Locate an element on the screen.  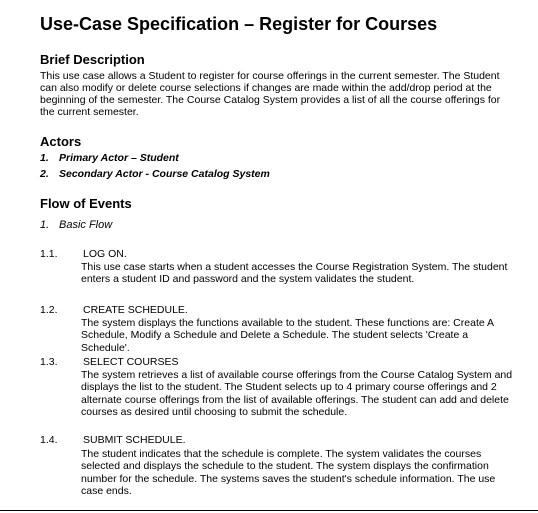
step-number: 1.3. is located at coordinates (49, 362).